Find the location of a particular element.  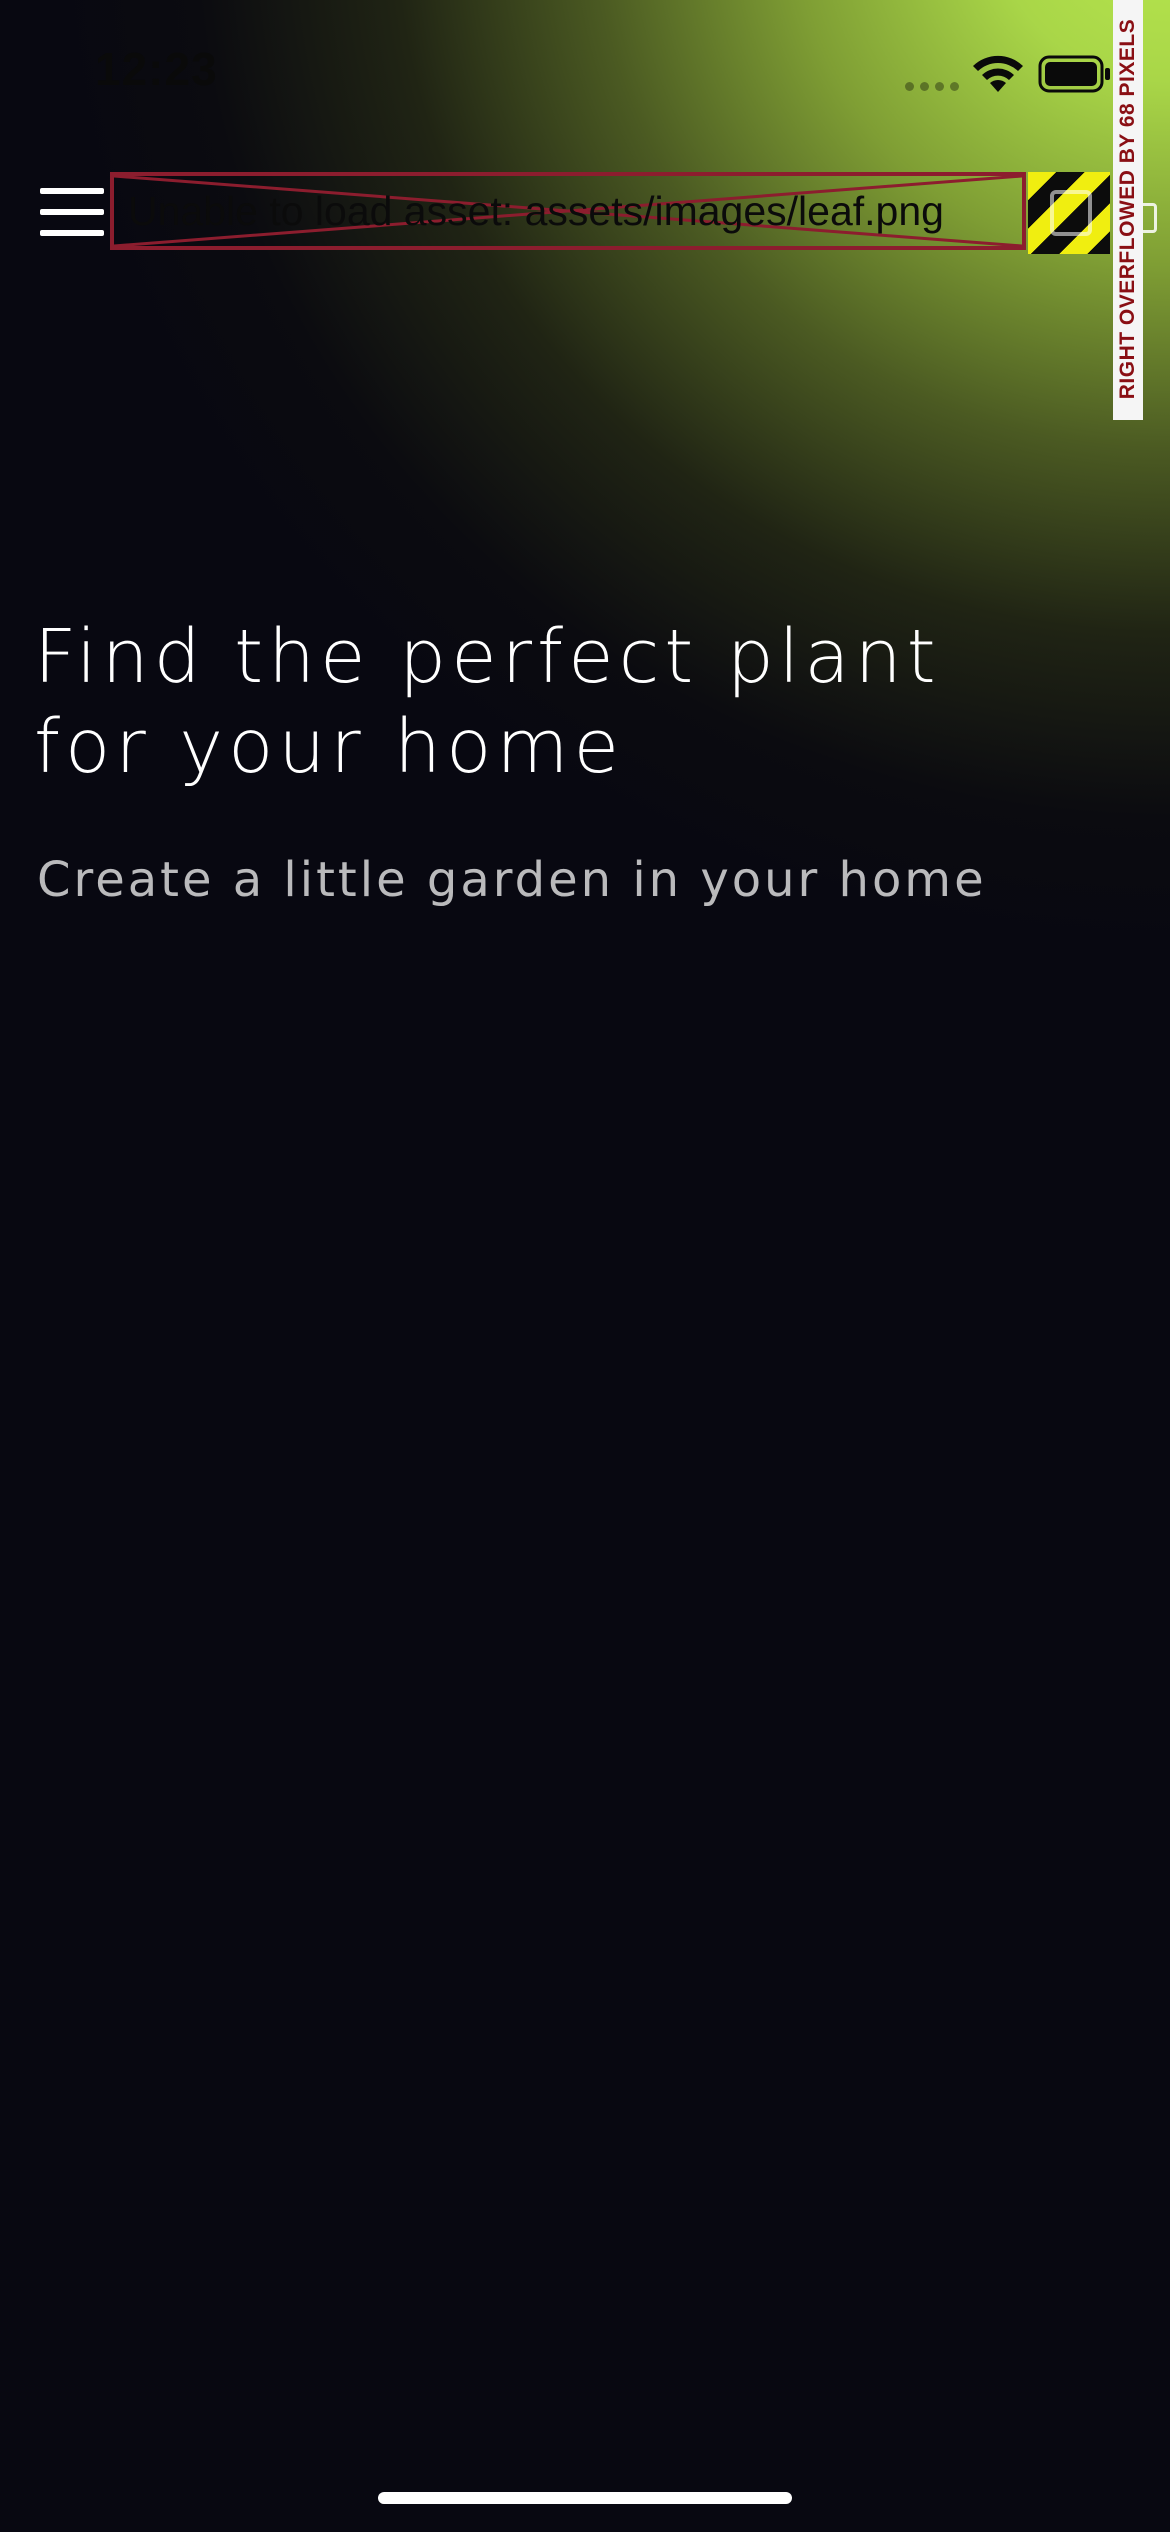

page-subtitle: Create a little garden in your home is located at coordinates (512, 880).